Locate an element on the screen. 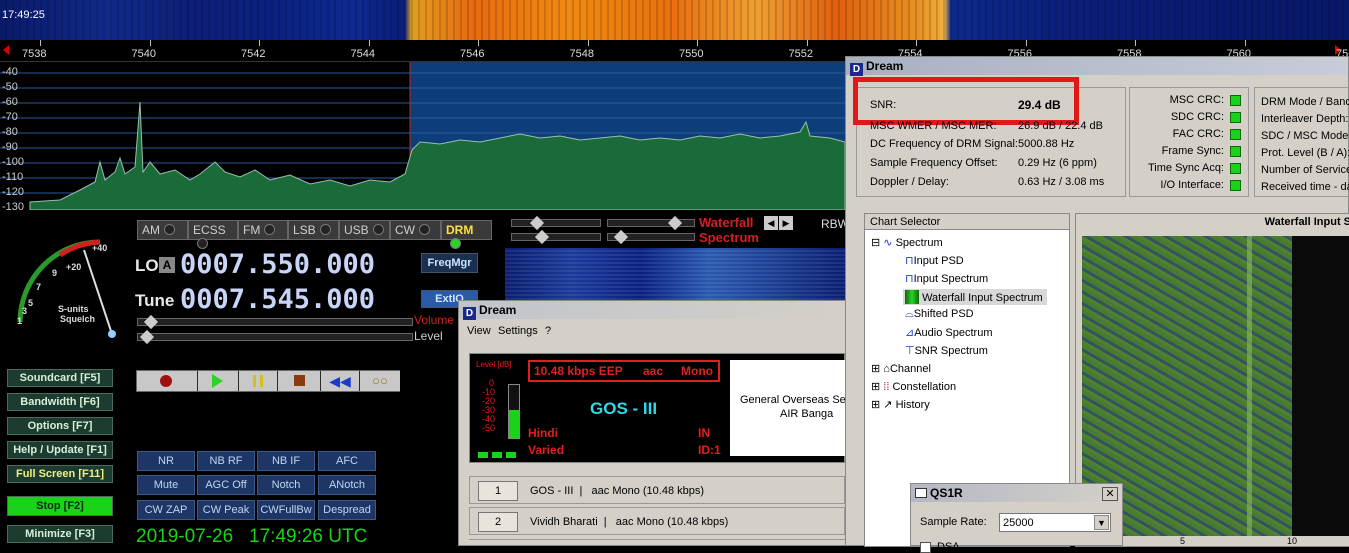 The width and height of the screenshot is (1349, 553). mode-cw-button: CW is located at coordinates (415, 230).